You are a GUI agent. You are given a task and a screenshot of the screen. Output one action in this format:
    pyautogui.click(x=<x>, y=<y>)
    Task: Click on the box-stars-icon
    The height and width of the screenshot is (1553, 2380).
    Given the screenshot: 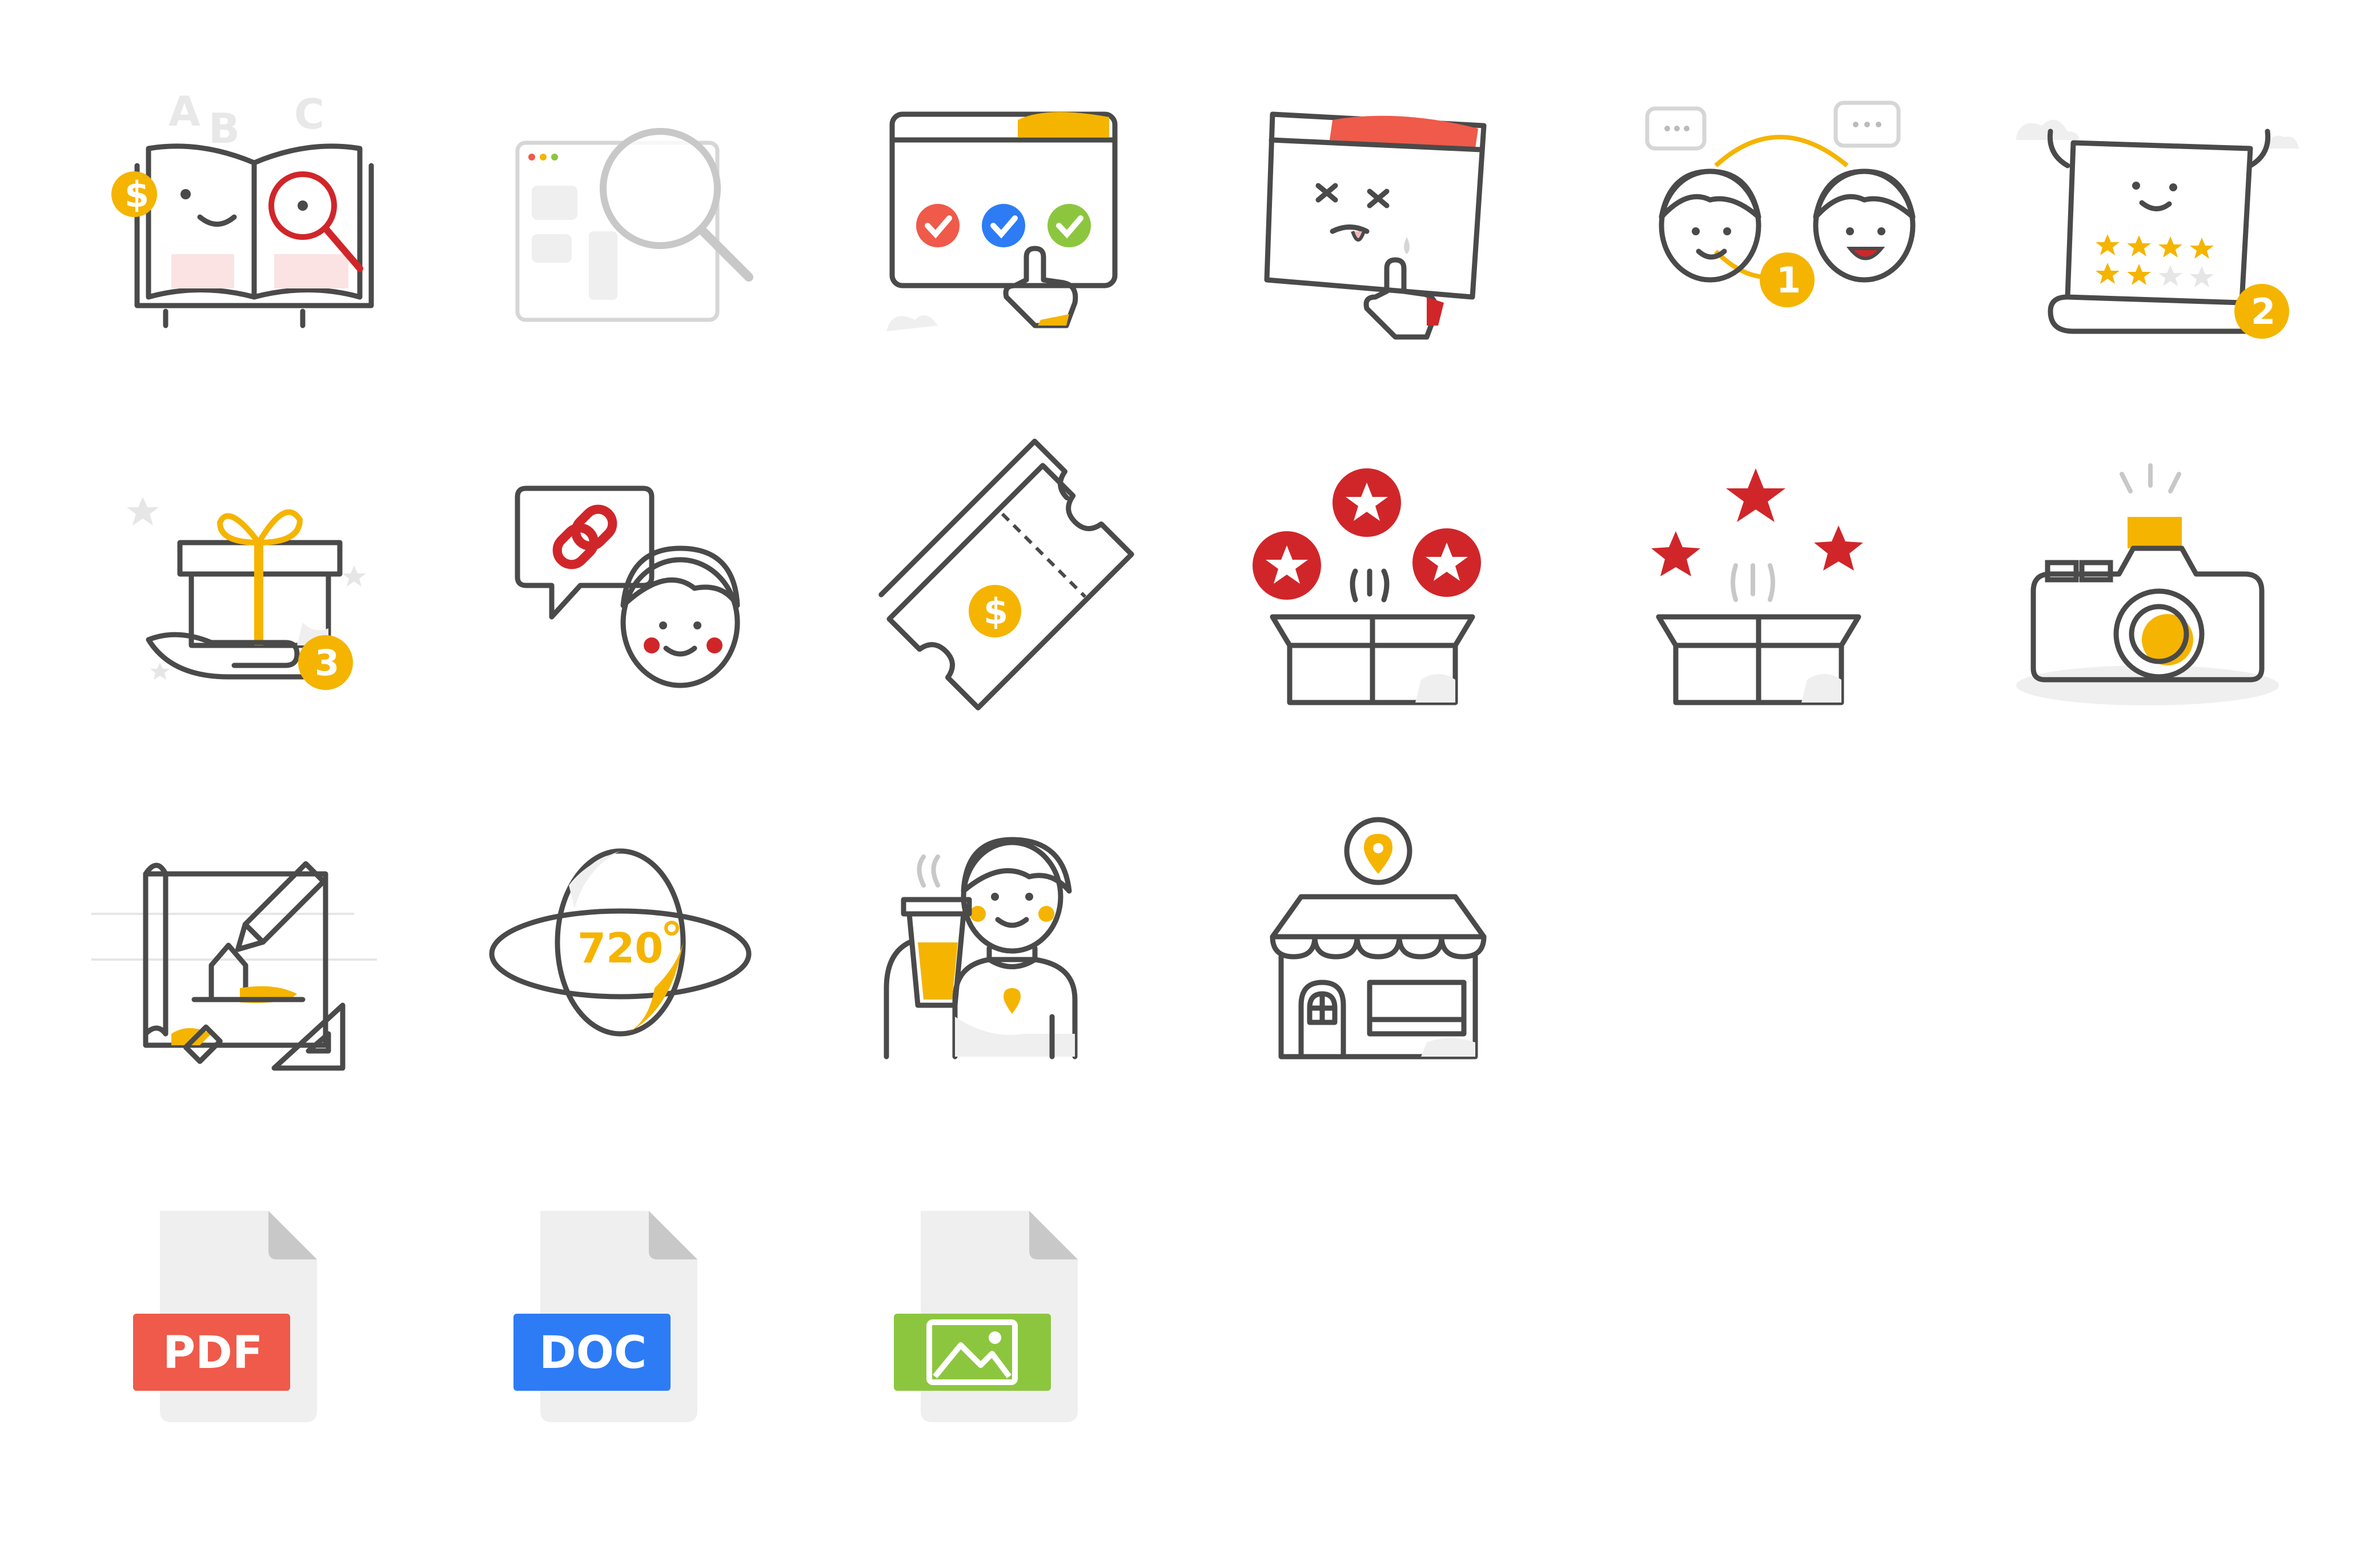 What is the action you would take?
    pyautogui.click(x=1756, y=578)
    